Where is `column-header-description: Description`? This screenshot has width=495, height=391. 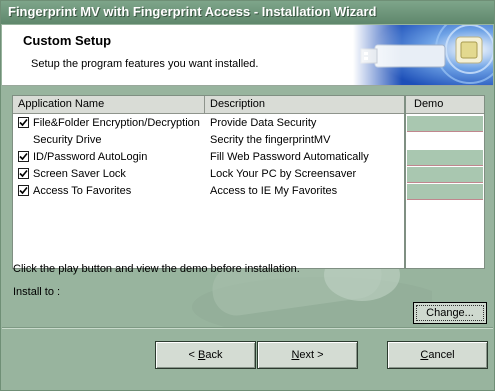
column-header-description: Description is located at coordinates (304, 105).